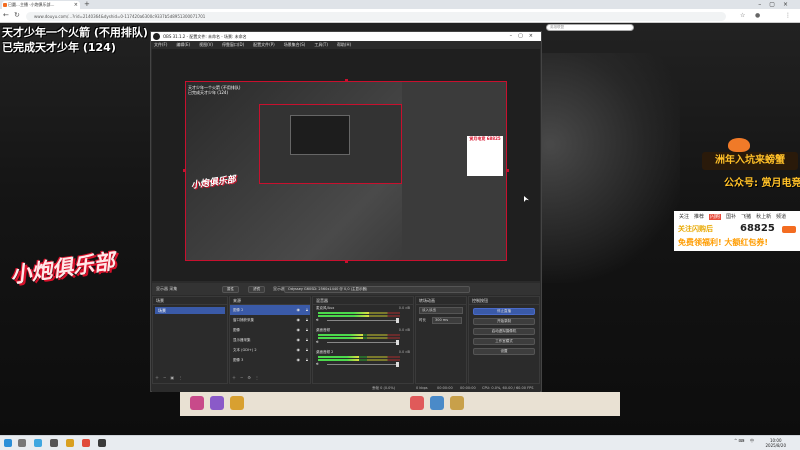 The image size is (800, 450). I want to click on control-button: 开始录制, so click(504, 321).